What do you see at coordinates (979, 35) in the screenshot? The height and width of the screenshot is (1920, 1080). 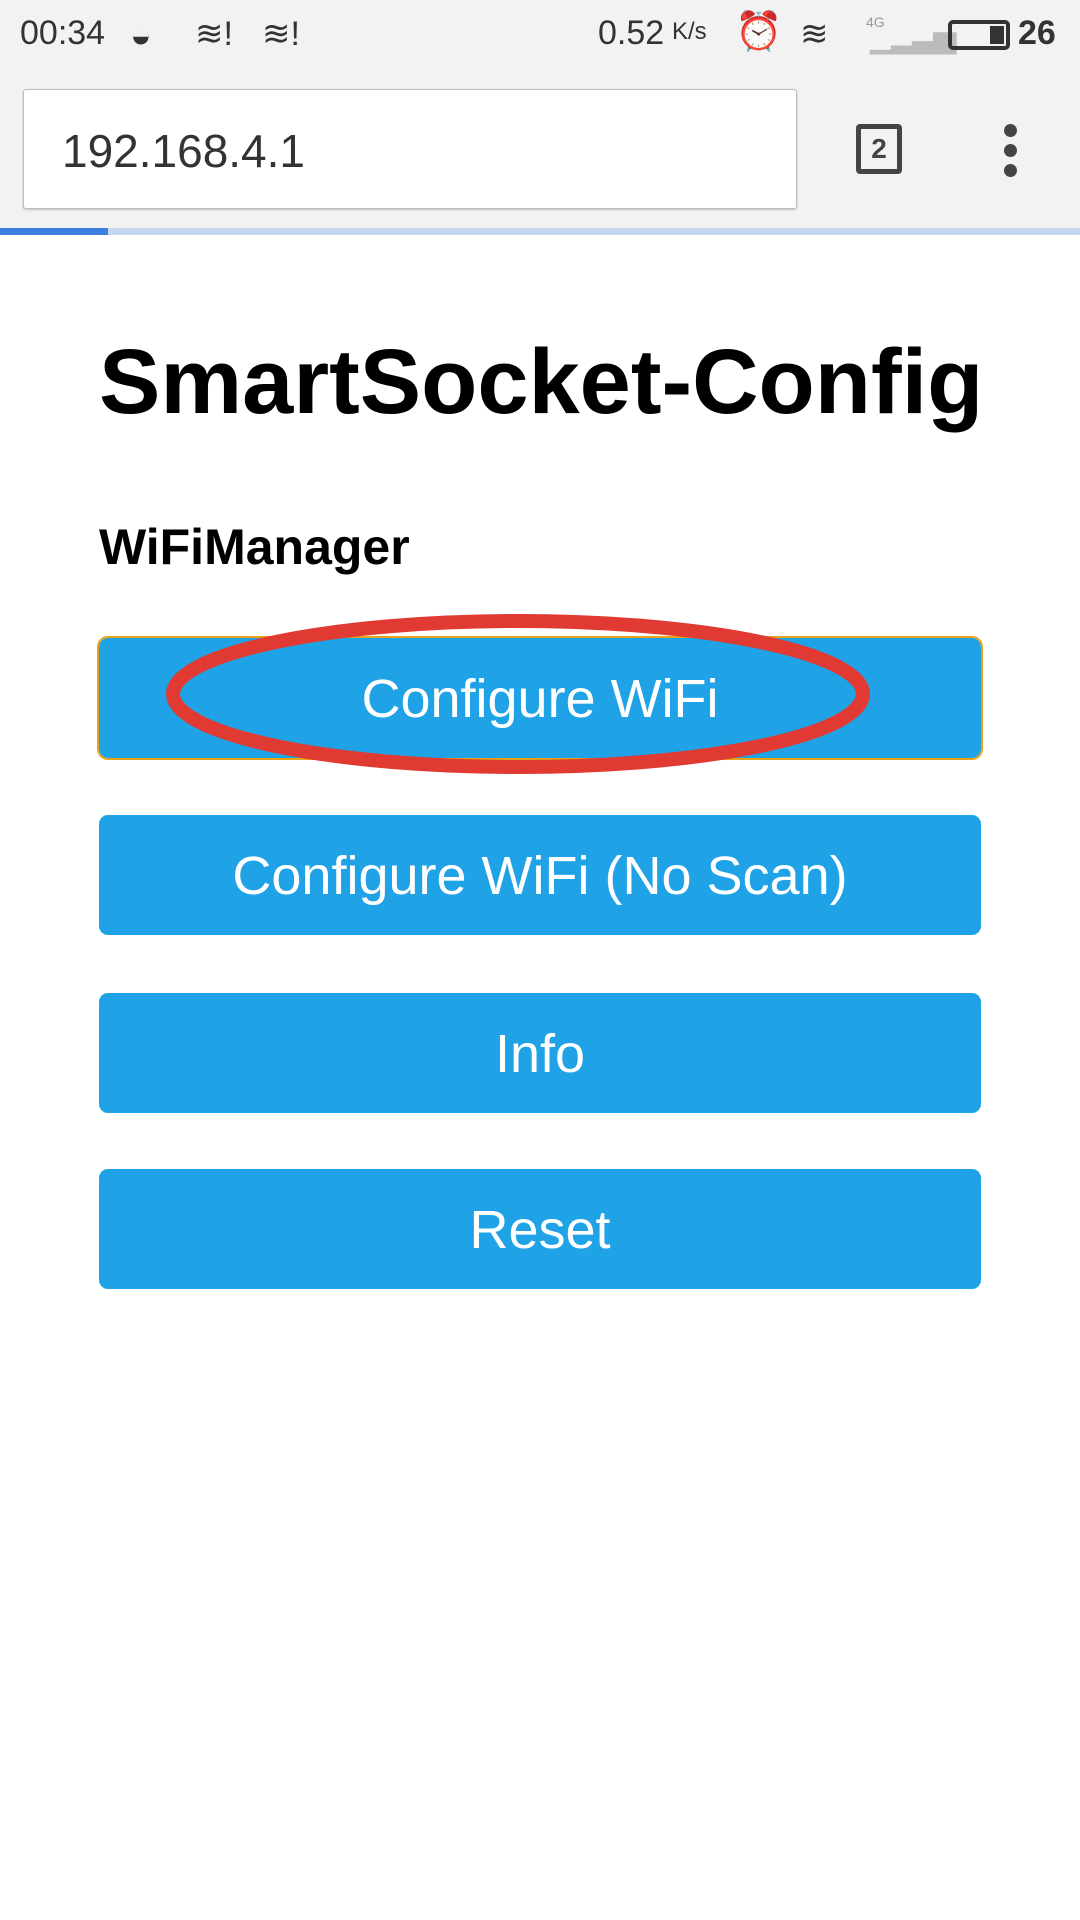 I see `battery-icon` at bounding box center [979, 35].